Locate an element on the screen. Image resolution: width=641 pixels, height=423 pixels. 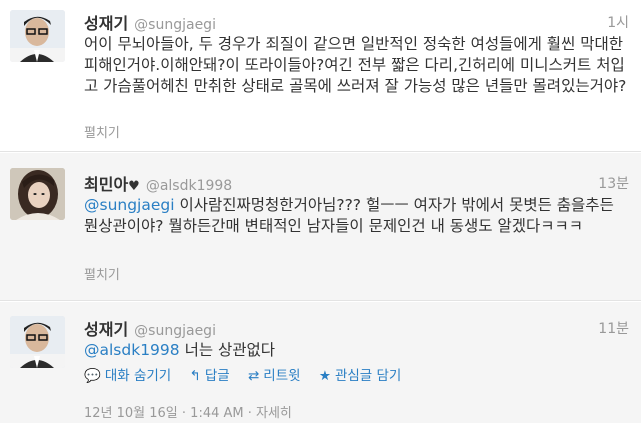
retweet-button: ⇄ 리트윗 is located at coordinates (274, 374).